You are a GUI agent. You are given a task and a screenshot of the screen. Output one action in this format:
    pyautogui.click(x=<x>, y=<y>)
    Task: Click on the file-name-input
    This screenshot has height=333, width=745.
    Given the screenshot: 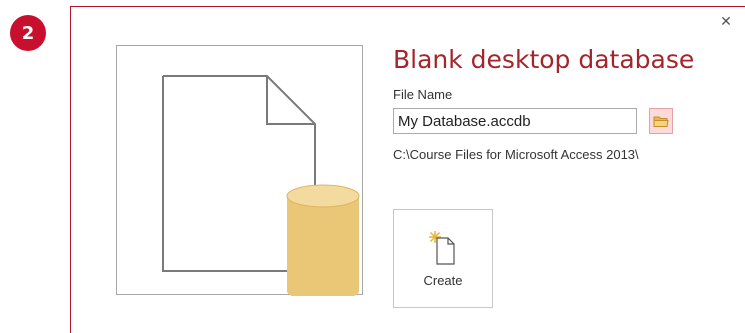 What is the action you would take?
    pyautogui.click(x=515, y=121)
    